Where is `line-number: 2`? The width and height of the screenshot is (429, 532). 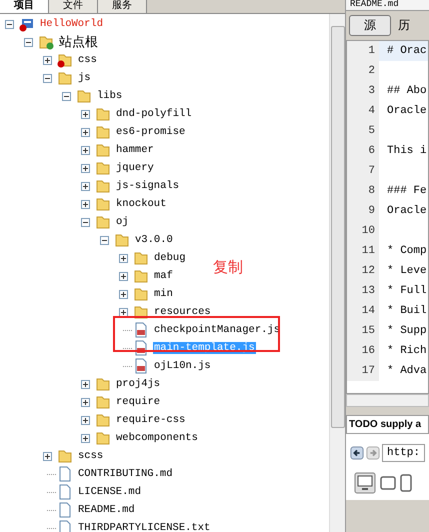
line-number: 2 is located at coordinates (363, 71).